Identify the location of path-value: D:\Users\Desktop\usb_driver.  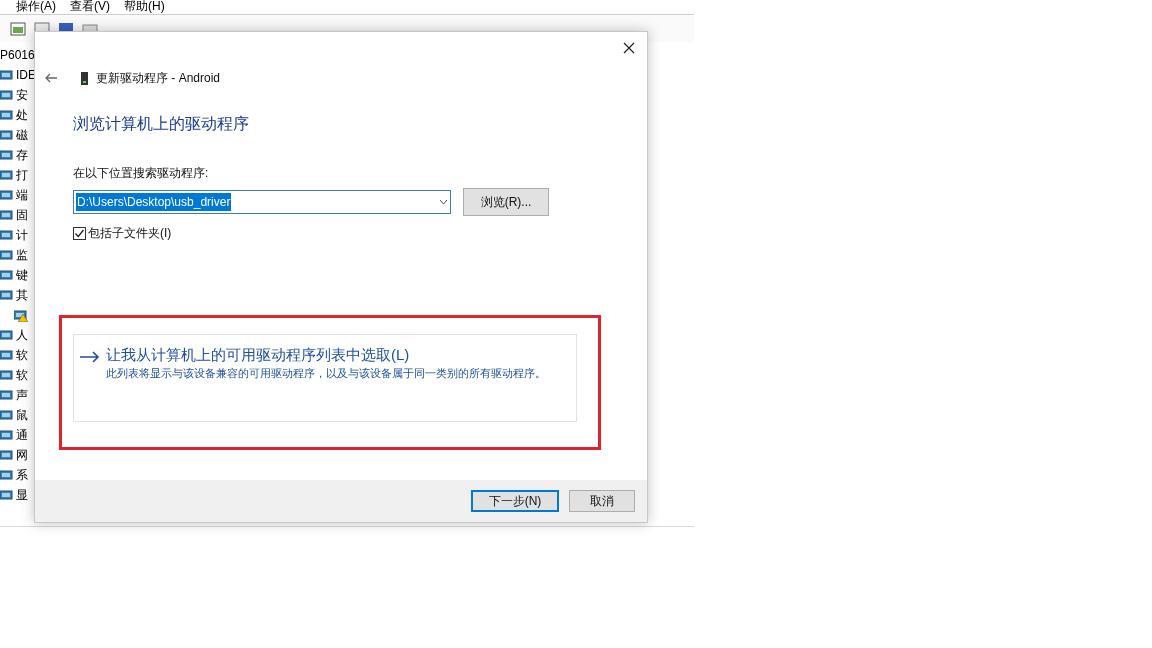
(154, 202).